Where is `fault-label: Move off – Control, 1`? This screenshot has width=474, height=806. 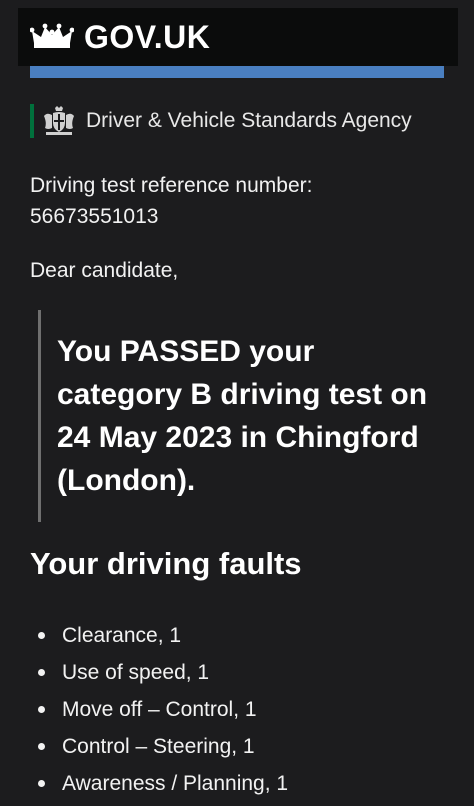
fault-label: Move off – Control, 1 is located at coordinates (159, 709).